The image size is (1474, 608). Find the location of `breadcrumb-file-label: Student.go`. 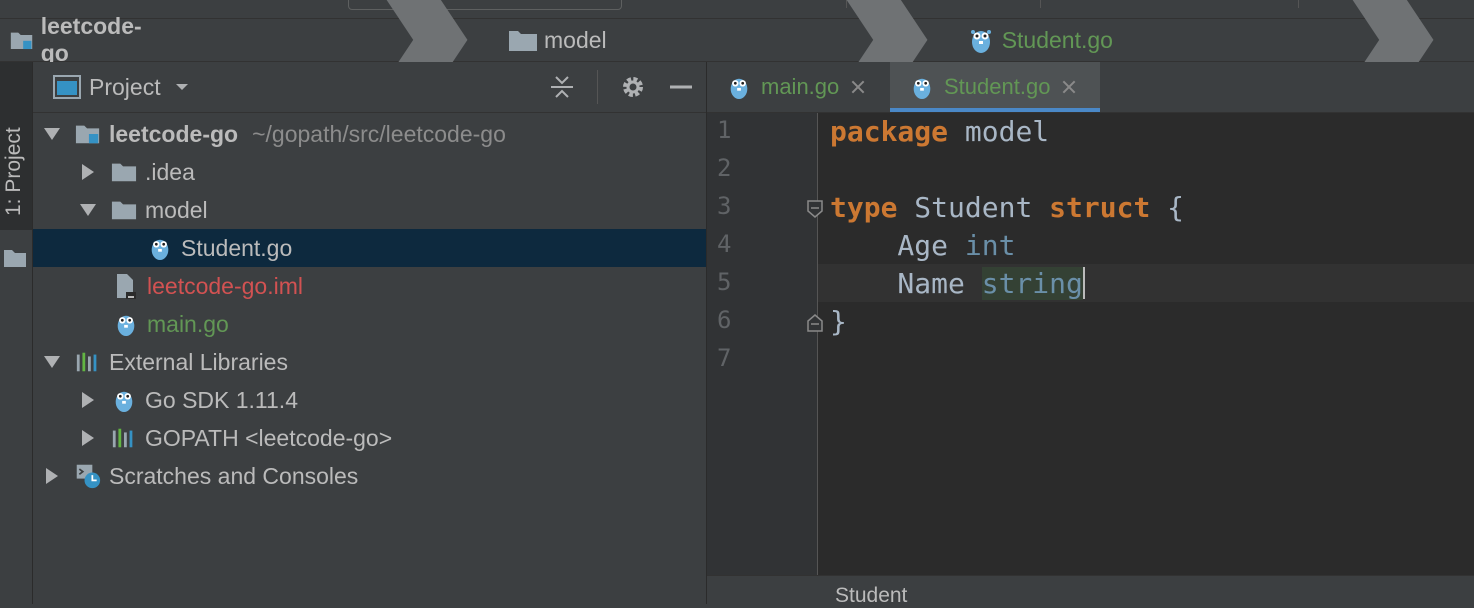

breadcrumb-file-label: Student.go is located at coordinates (1057, 39).